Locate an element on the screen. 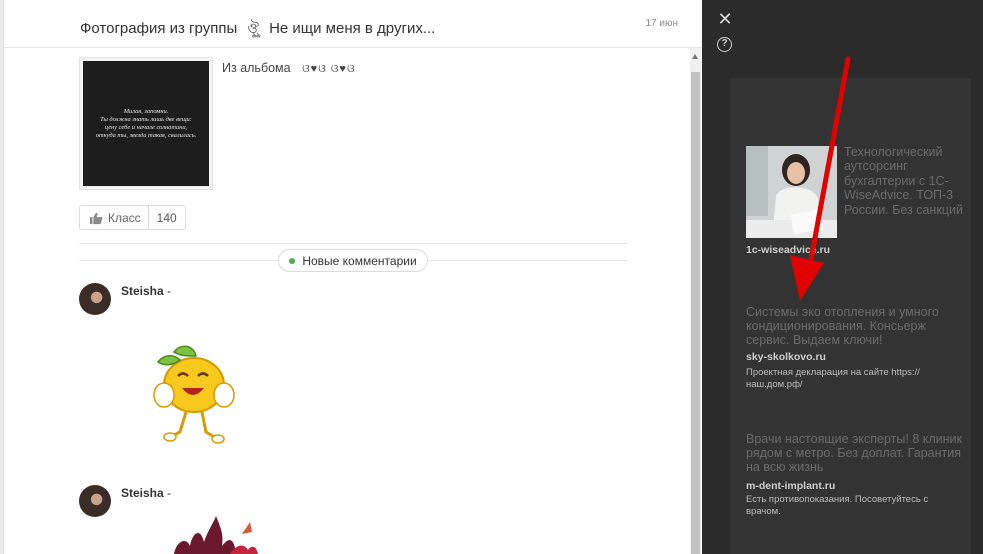  album-label: Из альбома is located at coordinates (256, 68).